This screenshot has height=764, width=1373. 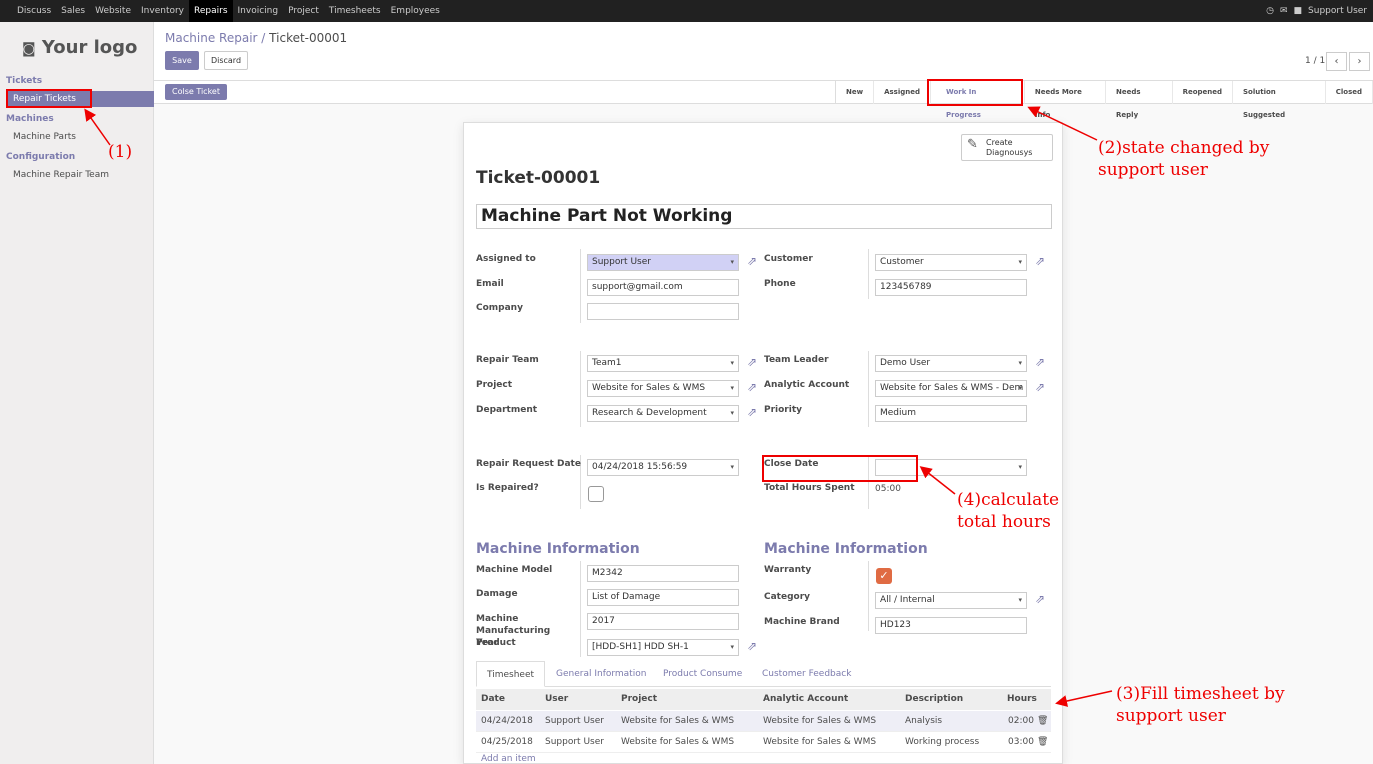 What do you see at coordinates (1171, 716) in the screenshot?
I see `annotation-3-line2: support user` at bounding box center [1171, 716].